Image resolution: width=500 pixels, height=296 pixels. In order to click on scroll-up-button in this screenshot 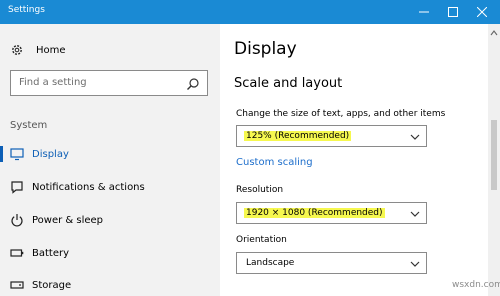, I will do `click(494, 33)`.